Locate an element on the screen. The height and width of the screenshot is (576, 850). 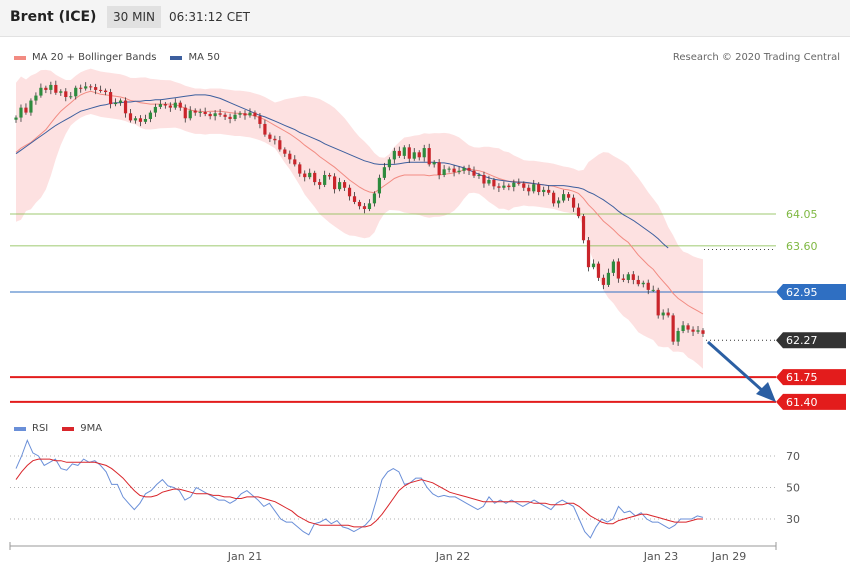
rsi-line is located at coordinates (359, 488).